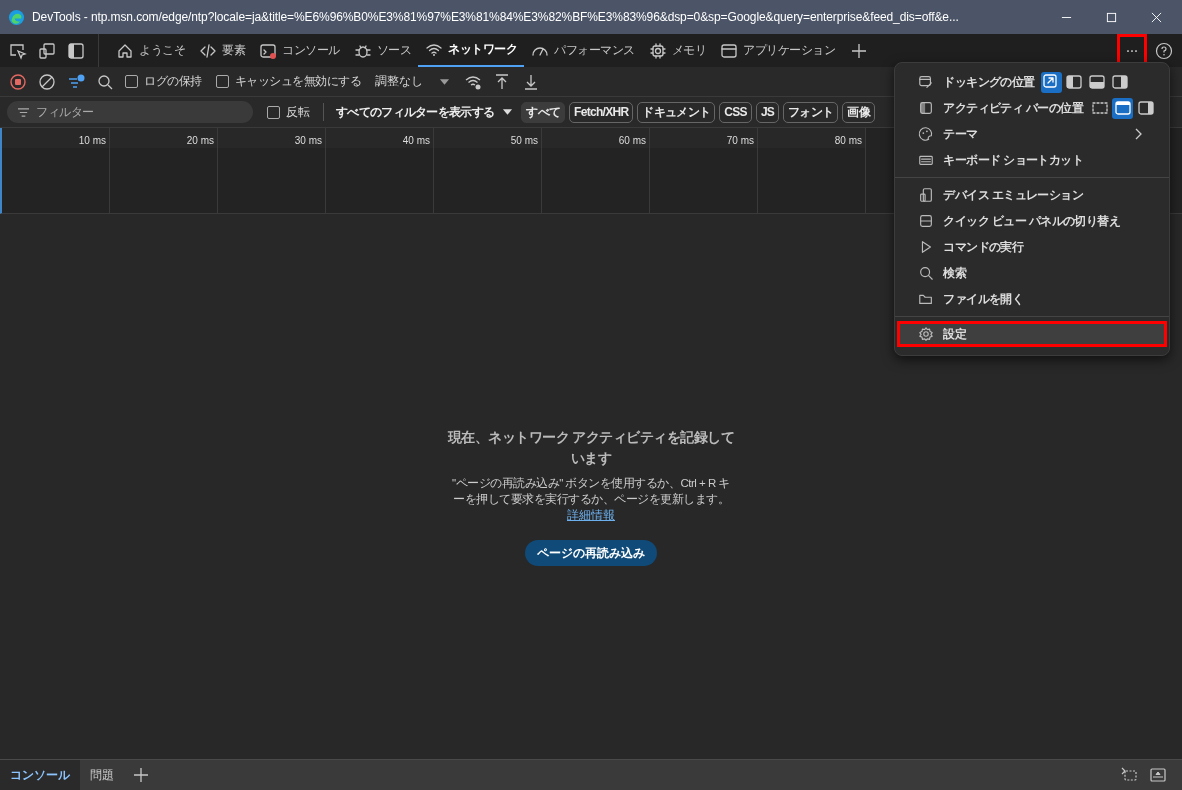  What do you see at coordinates (601, 112) in the screenshot?
I see `type-filter-chip: Fetch/XHR` at bounding box center [601, 112].